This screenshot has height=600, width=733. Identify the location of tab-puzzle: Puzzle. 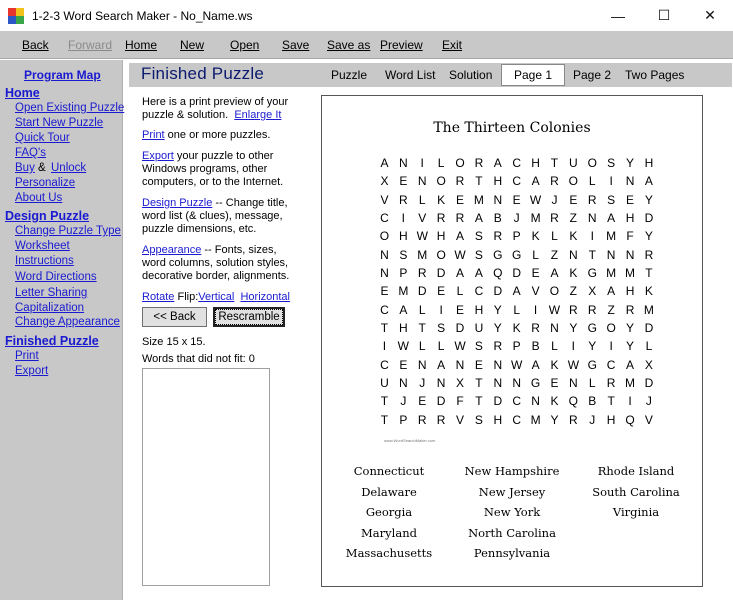
(349, 75).